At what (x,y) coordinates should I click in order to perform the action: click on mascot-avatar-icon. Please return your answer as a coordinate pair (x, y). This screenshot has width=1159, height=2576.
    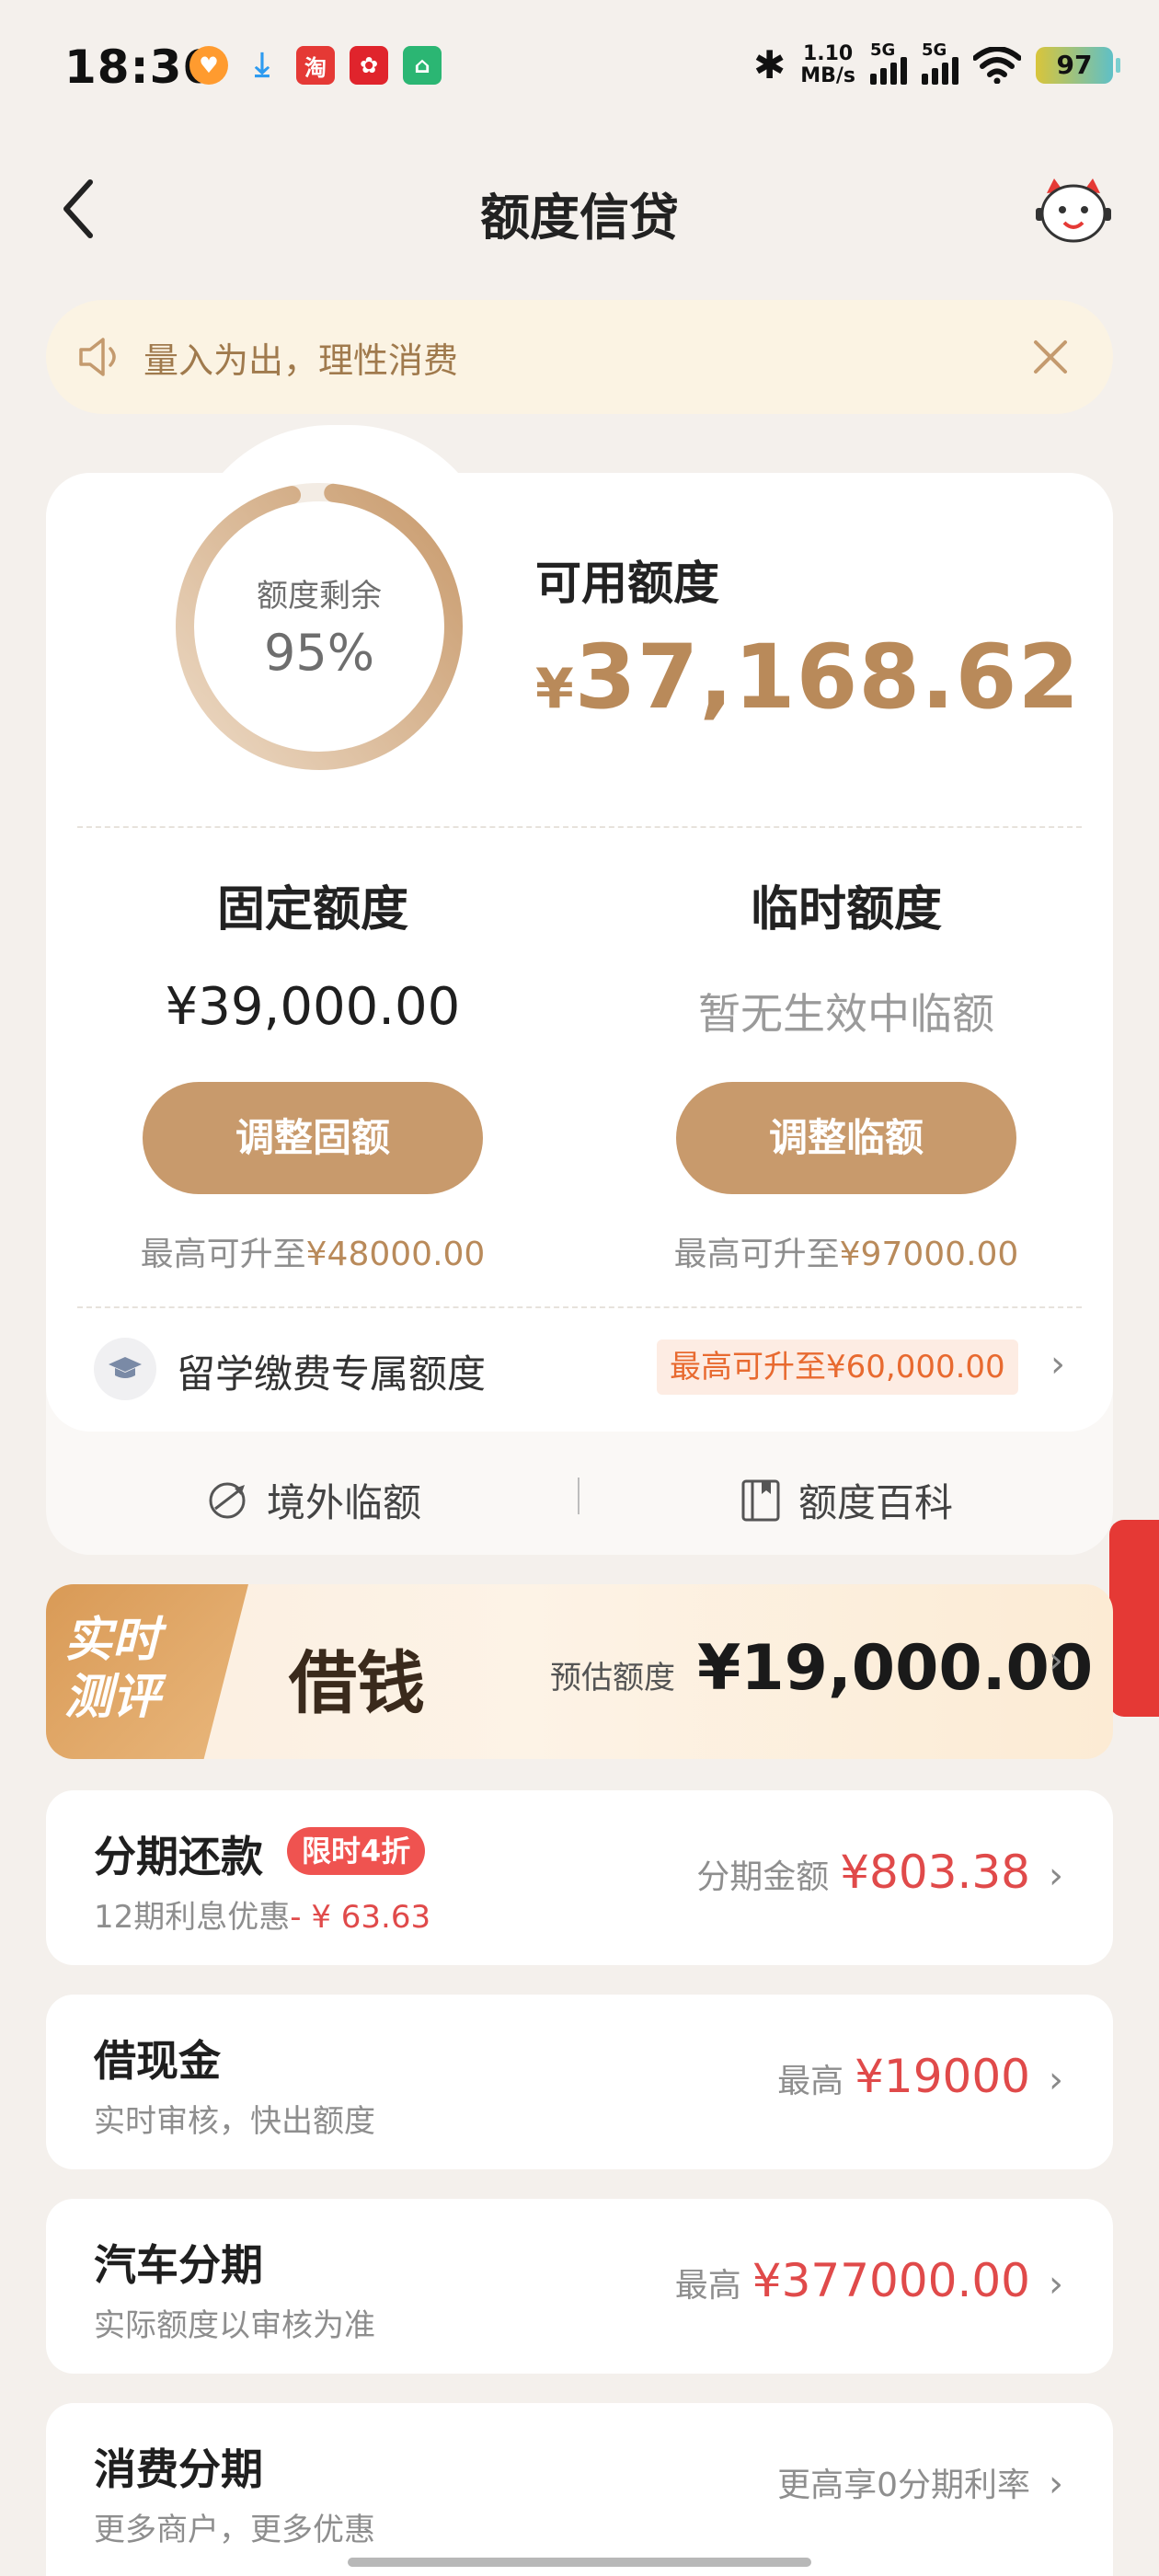
    Looking at the image, I should click on (1073, 210).